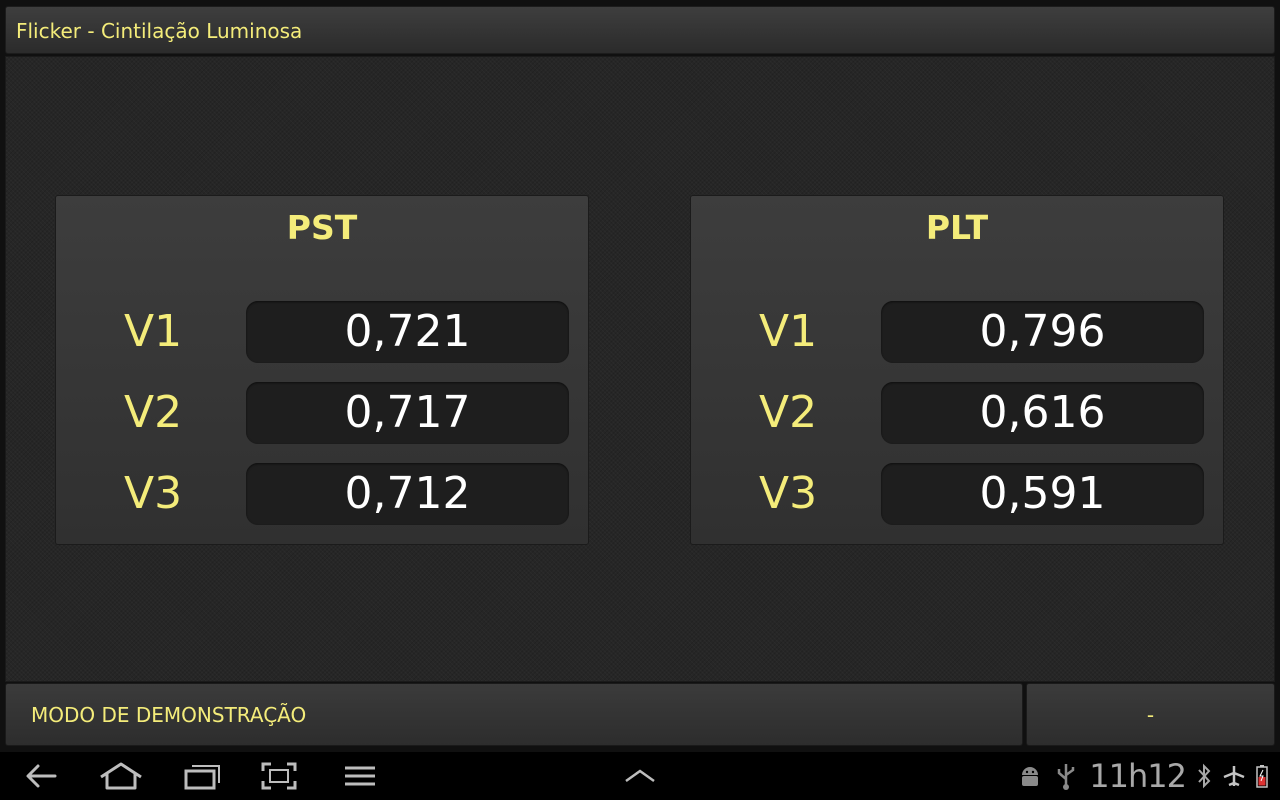 This screenshot has height=800, width=1280. I want to click on value-display: 0,721, so click(407, 332).